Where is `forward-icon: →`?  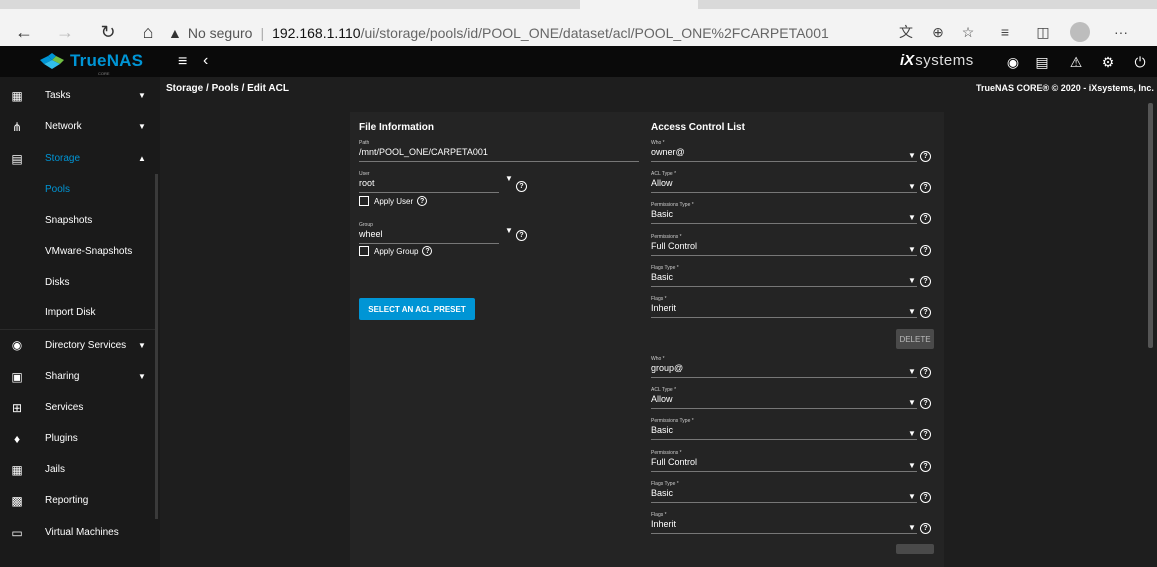
forward-icon: → is located at coordinates (65, 32).